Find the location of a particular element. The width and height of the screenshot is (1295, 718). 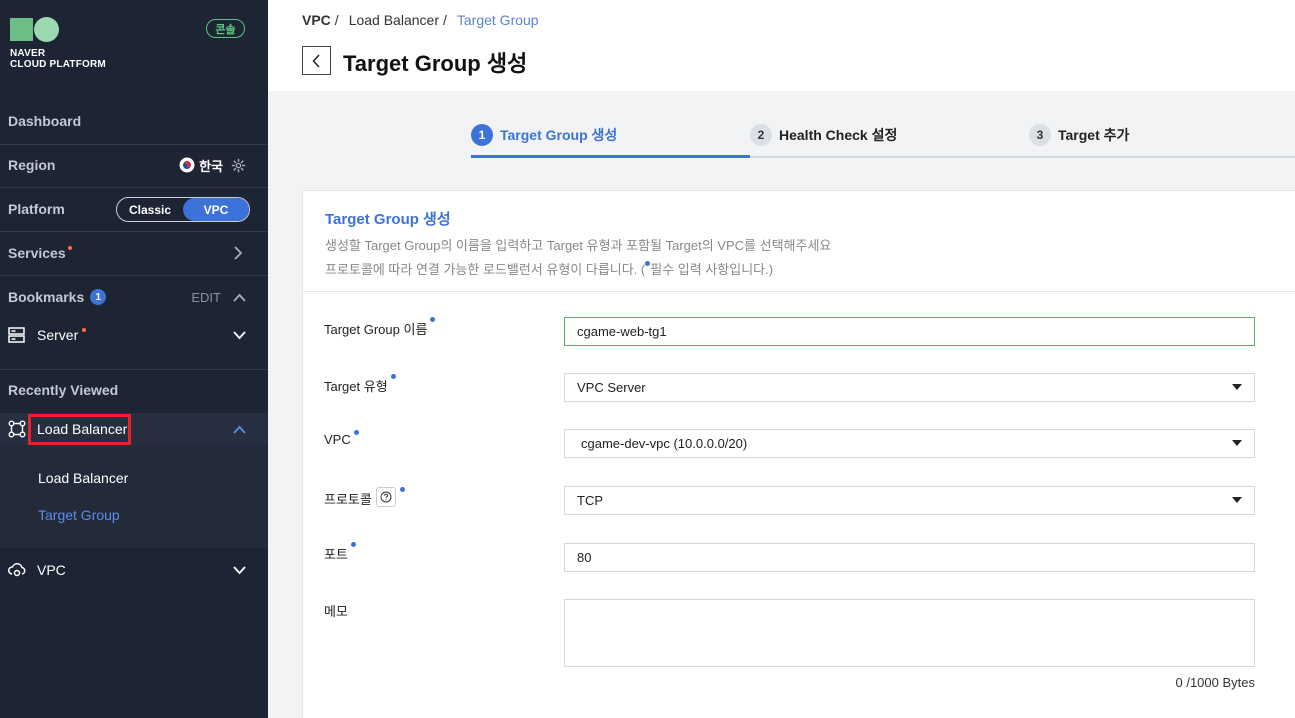

sidebar-item-region: Region 한국 is located at coordinates (134, 165).